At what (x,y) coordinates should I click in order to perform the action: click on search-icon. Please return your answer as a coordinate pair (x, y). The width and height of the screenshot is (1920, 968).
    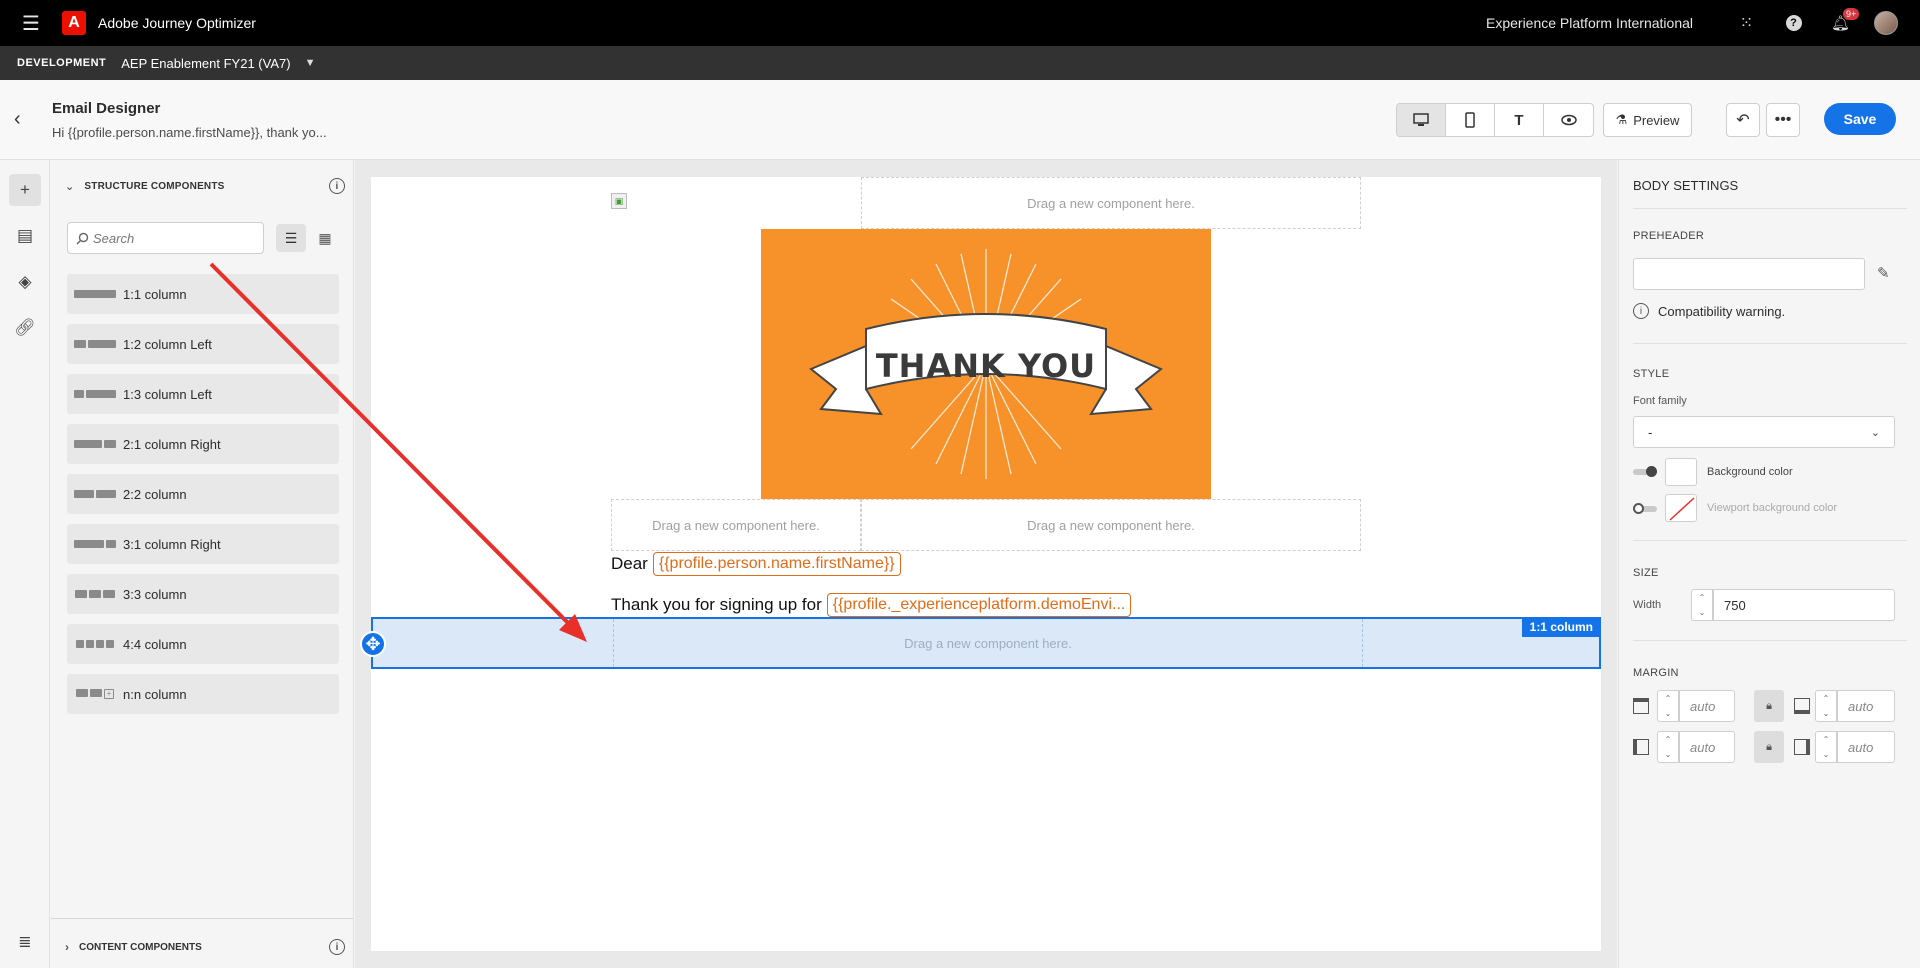
    Looking at the image, I should click on (82, 238).